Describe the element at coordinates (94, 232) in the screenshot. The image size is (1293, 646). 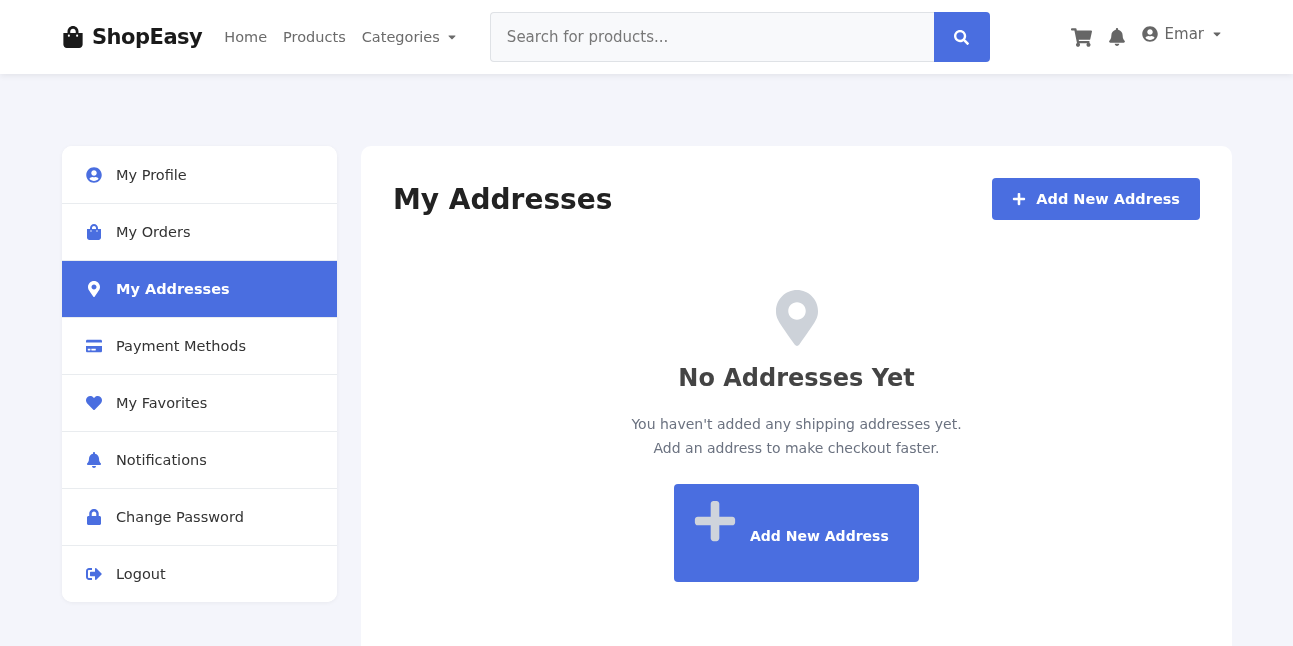
I see `bag-icon` at that location.